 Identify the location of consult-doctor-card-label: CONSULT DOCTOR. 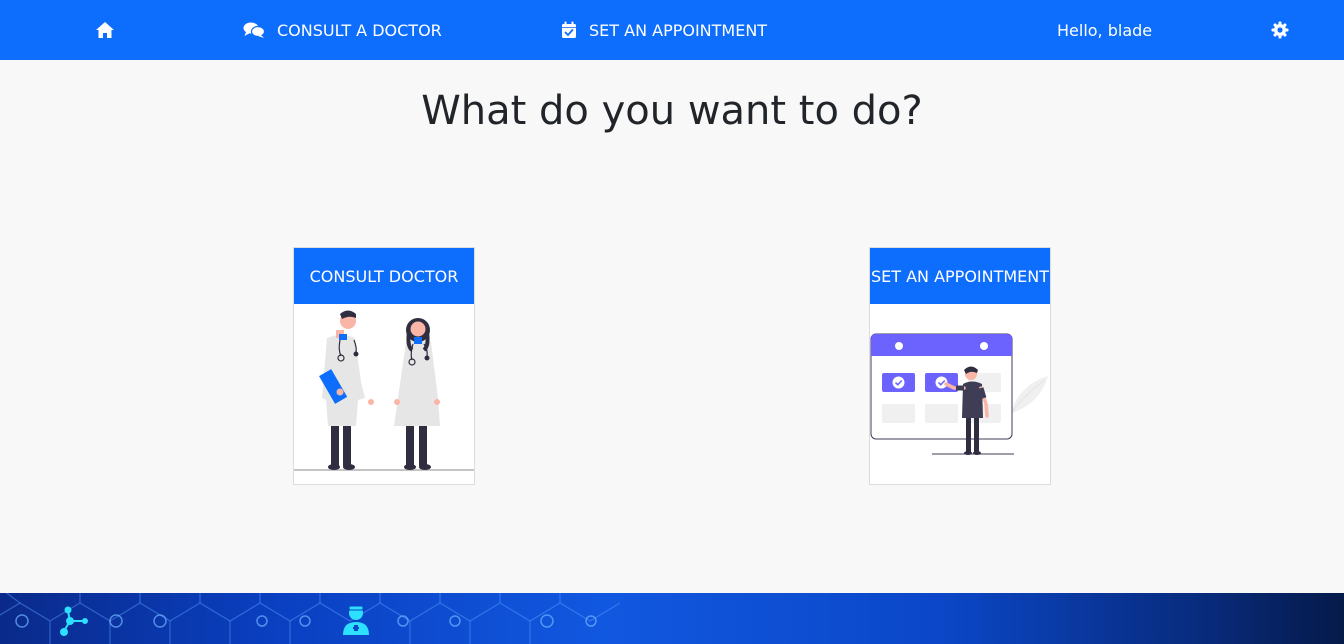
(384, 276).